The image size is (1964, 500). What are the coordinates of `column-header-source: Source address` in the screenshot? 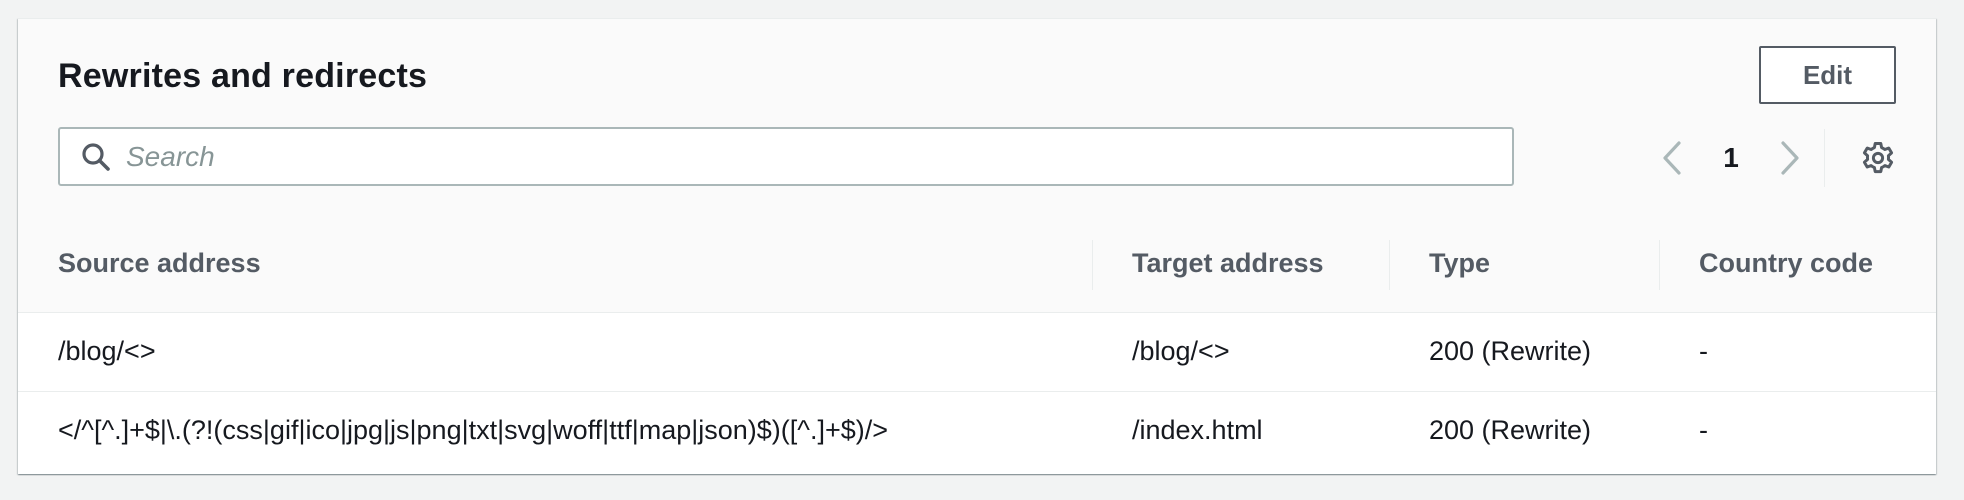 It's located at (555, 264).